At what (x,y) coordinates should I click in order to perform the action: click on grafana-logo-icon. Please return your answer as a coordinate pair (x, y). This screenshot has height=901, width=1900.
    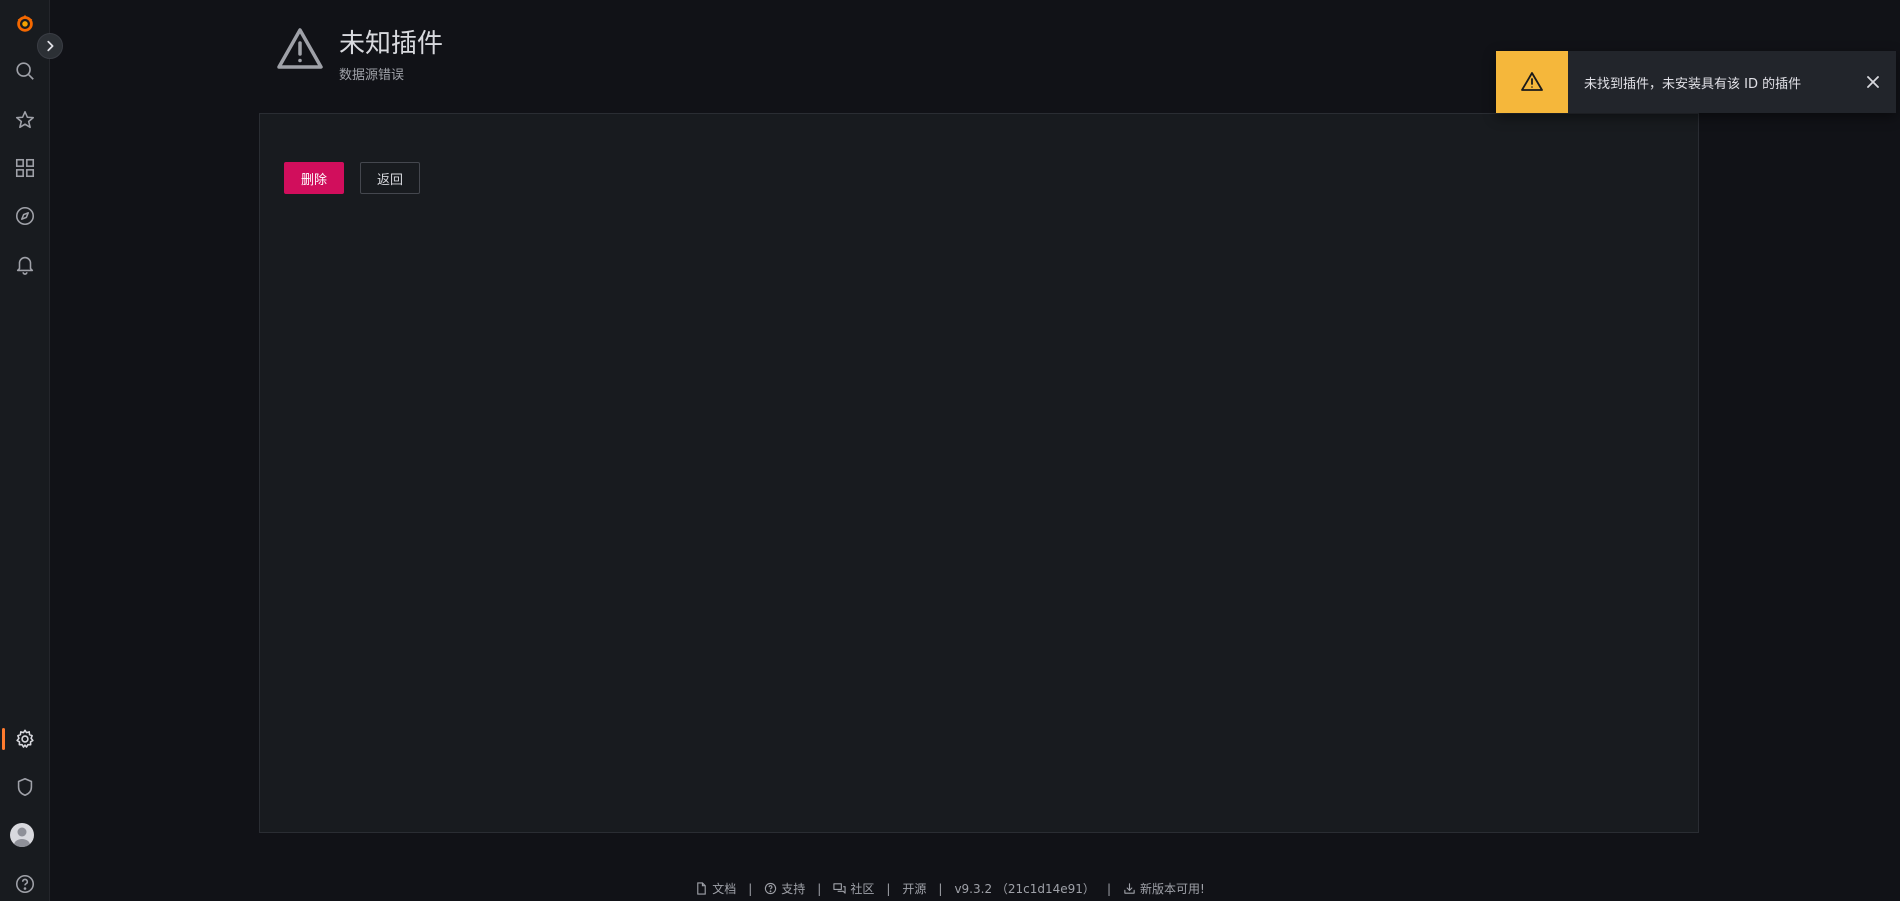
    Looking at the image, I should click on (25, 23).